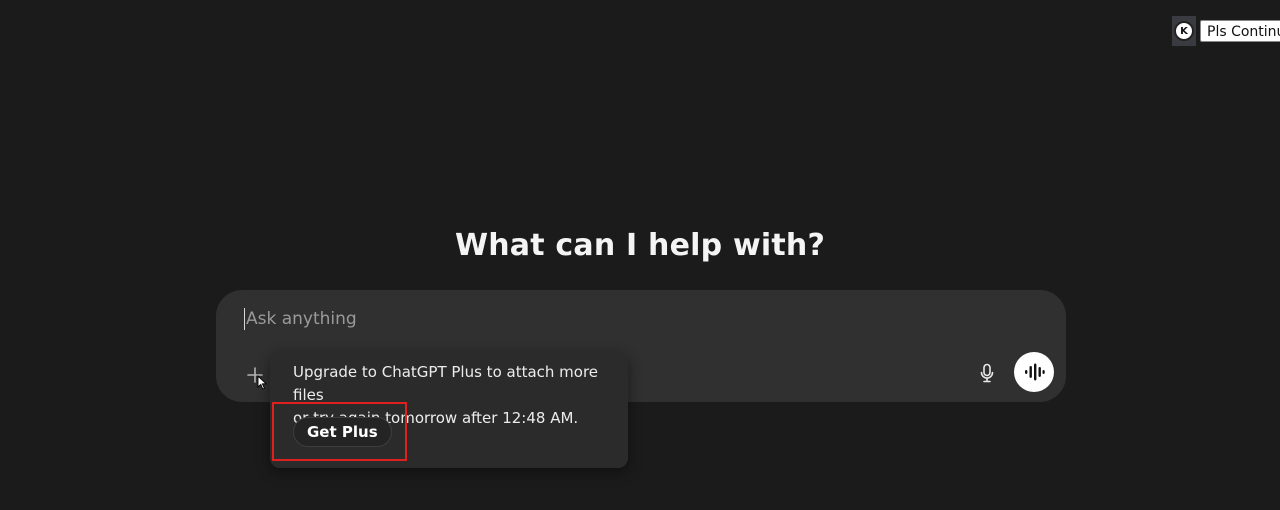 Image resolution: width=1280 pixels, height=510 pixels. I want to click on page-title: What can I help with?, so click(640, 245).